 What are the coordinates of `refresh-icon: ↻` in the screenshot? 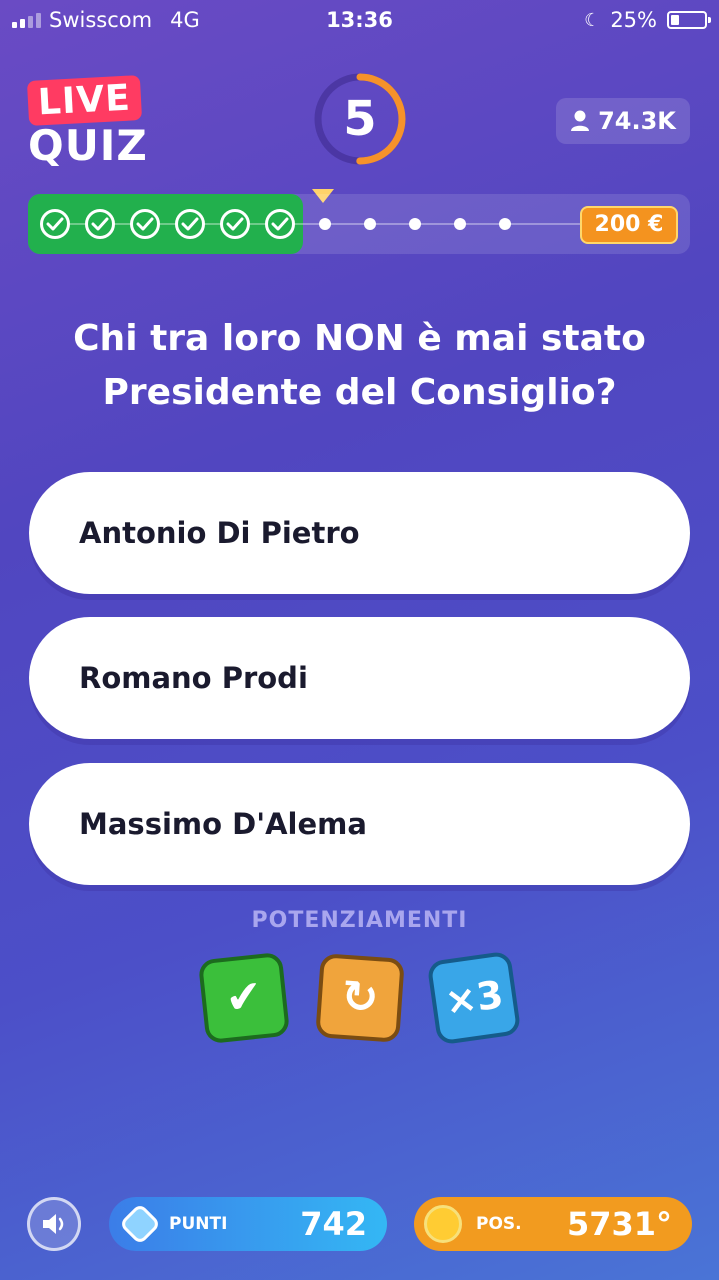 It's located at (360, 997).